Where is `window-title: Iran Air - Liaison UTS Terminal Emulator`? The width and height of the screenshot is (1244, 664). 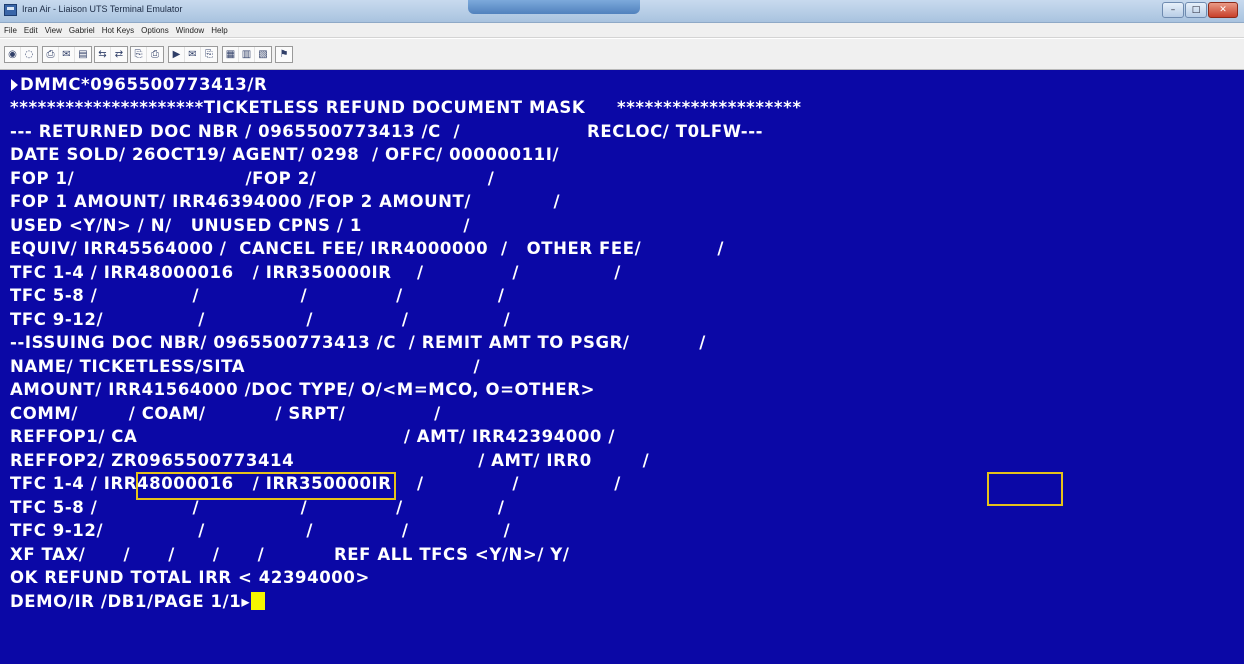
window-title: Iran Air - Liaison UTS Terminal Emulator is located at coordinates (102, 9).